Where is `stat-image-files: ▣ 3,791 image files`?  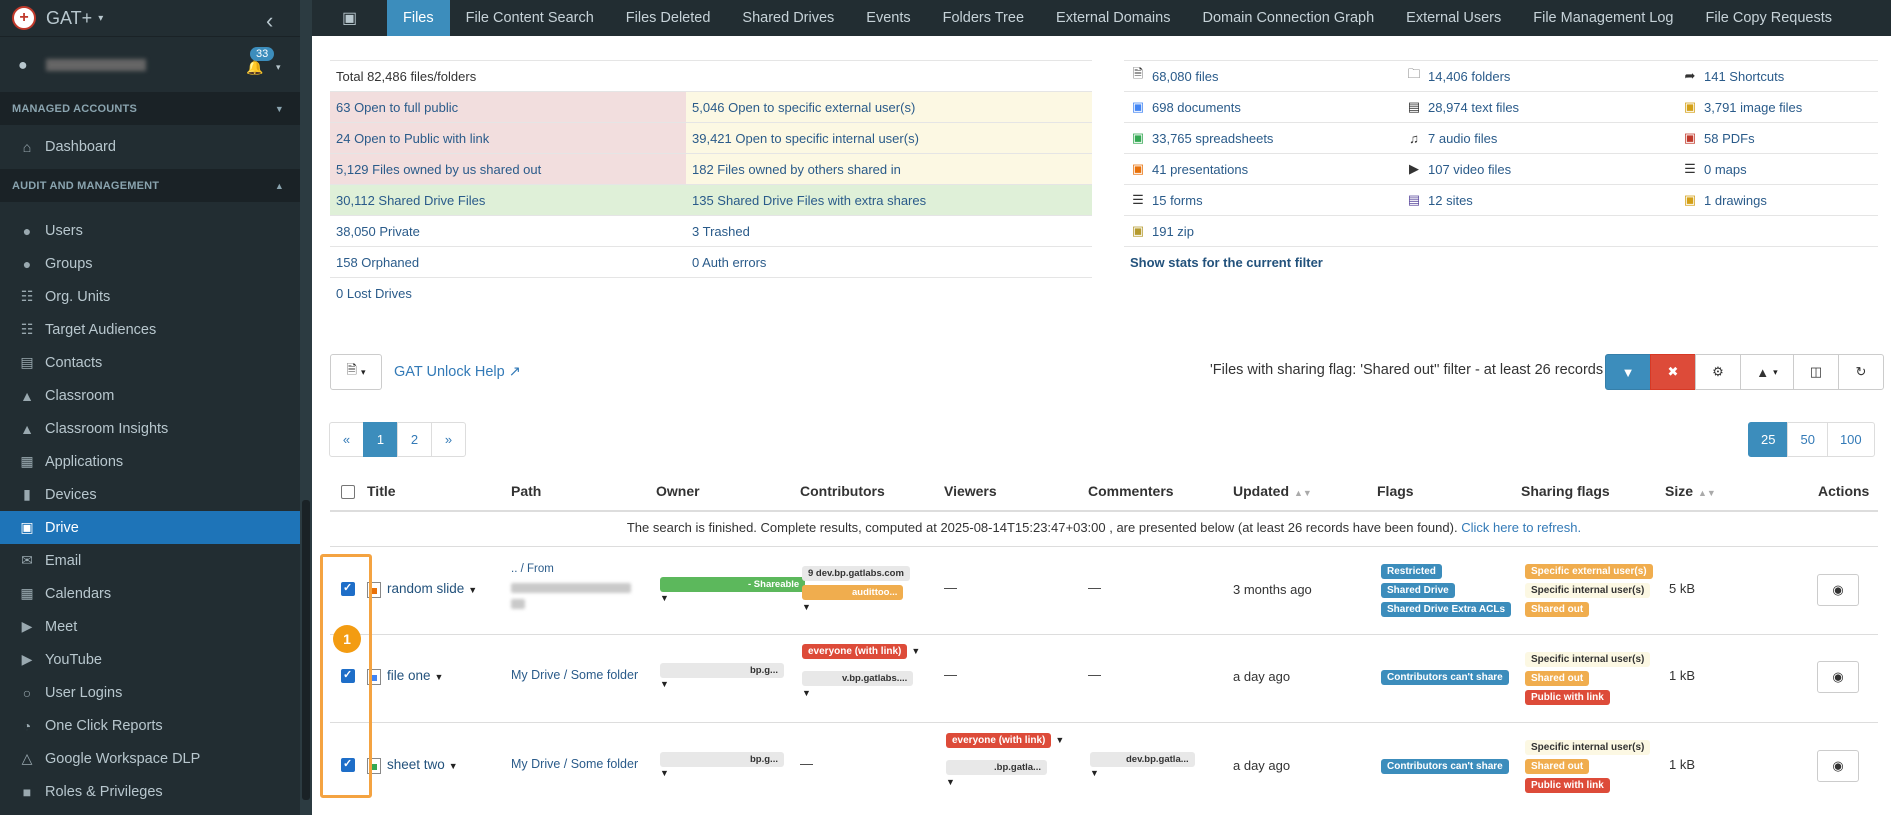 stat-image-files: ▣ 3,791 image files is located at coordinates (1777, 107).